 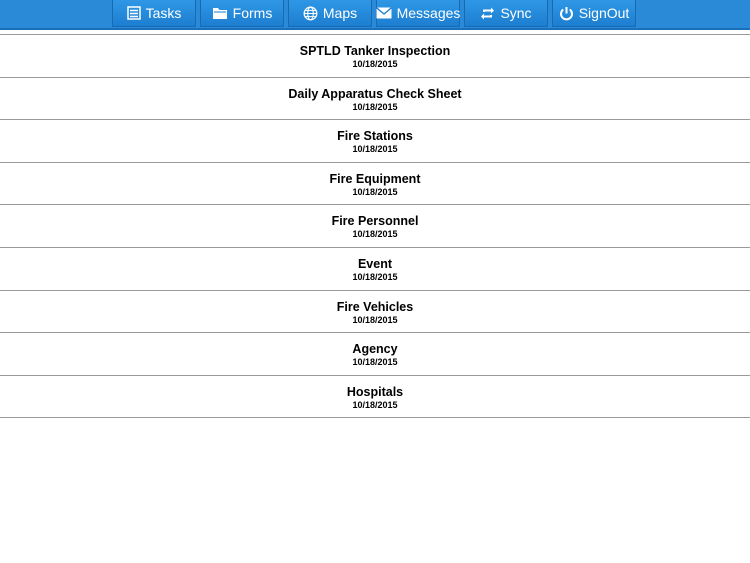 I want to click on messages-label: Messages, so click(x=428, y=13).